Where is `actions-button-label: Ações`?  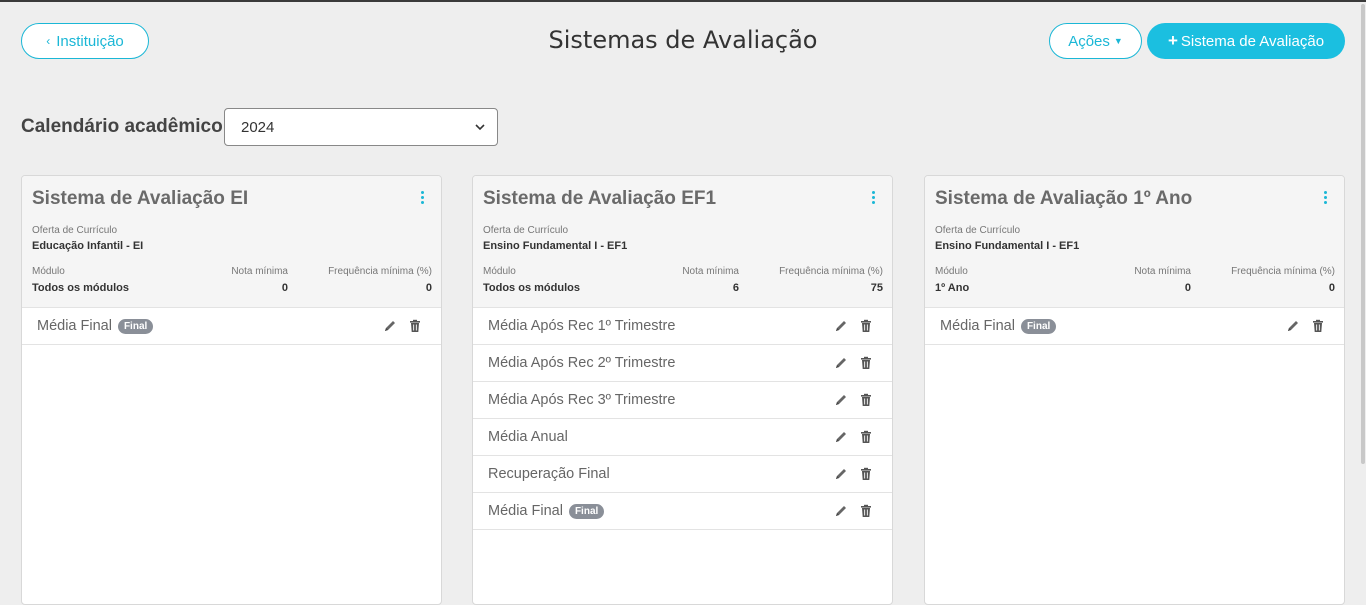
actions-button-label: Ações is located at coordinates (1089, 41).